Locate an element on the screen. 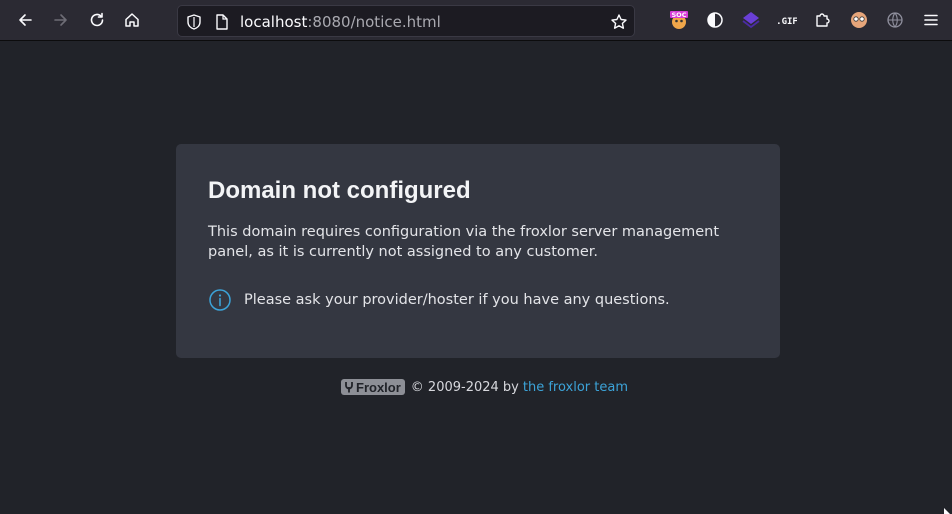  avatar-extension-button is located at coordinates (859, 20).